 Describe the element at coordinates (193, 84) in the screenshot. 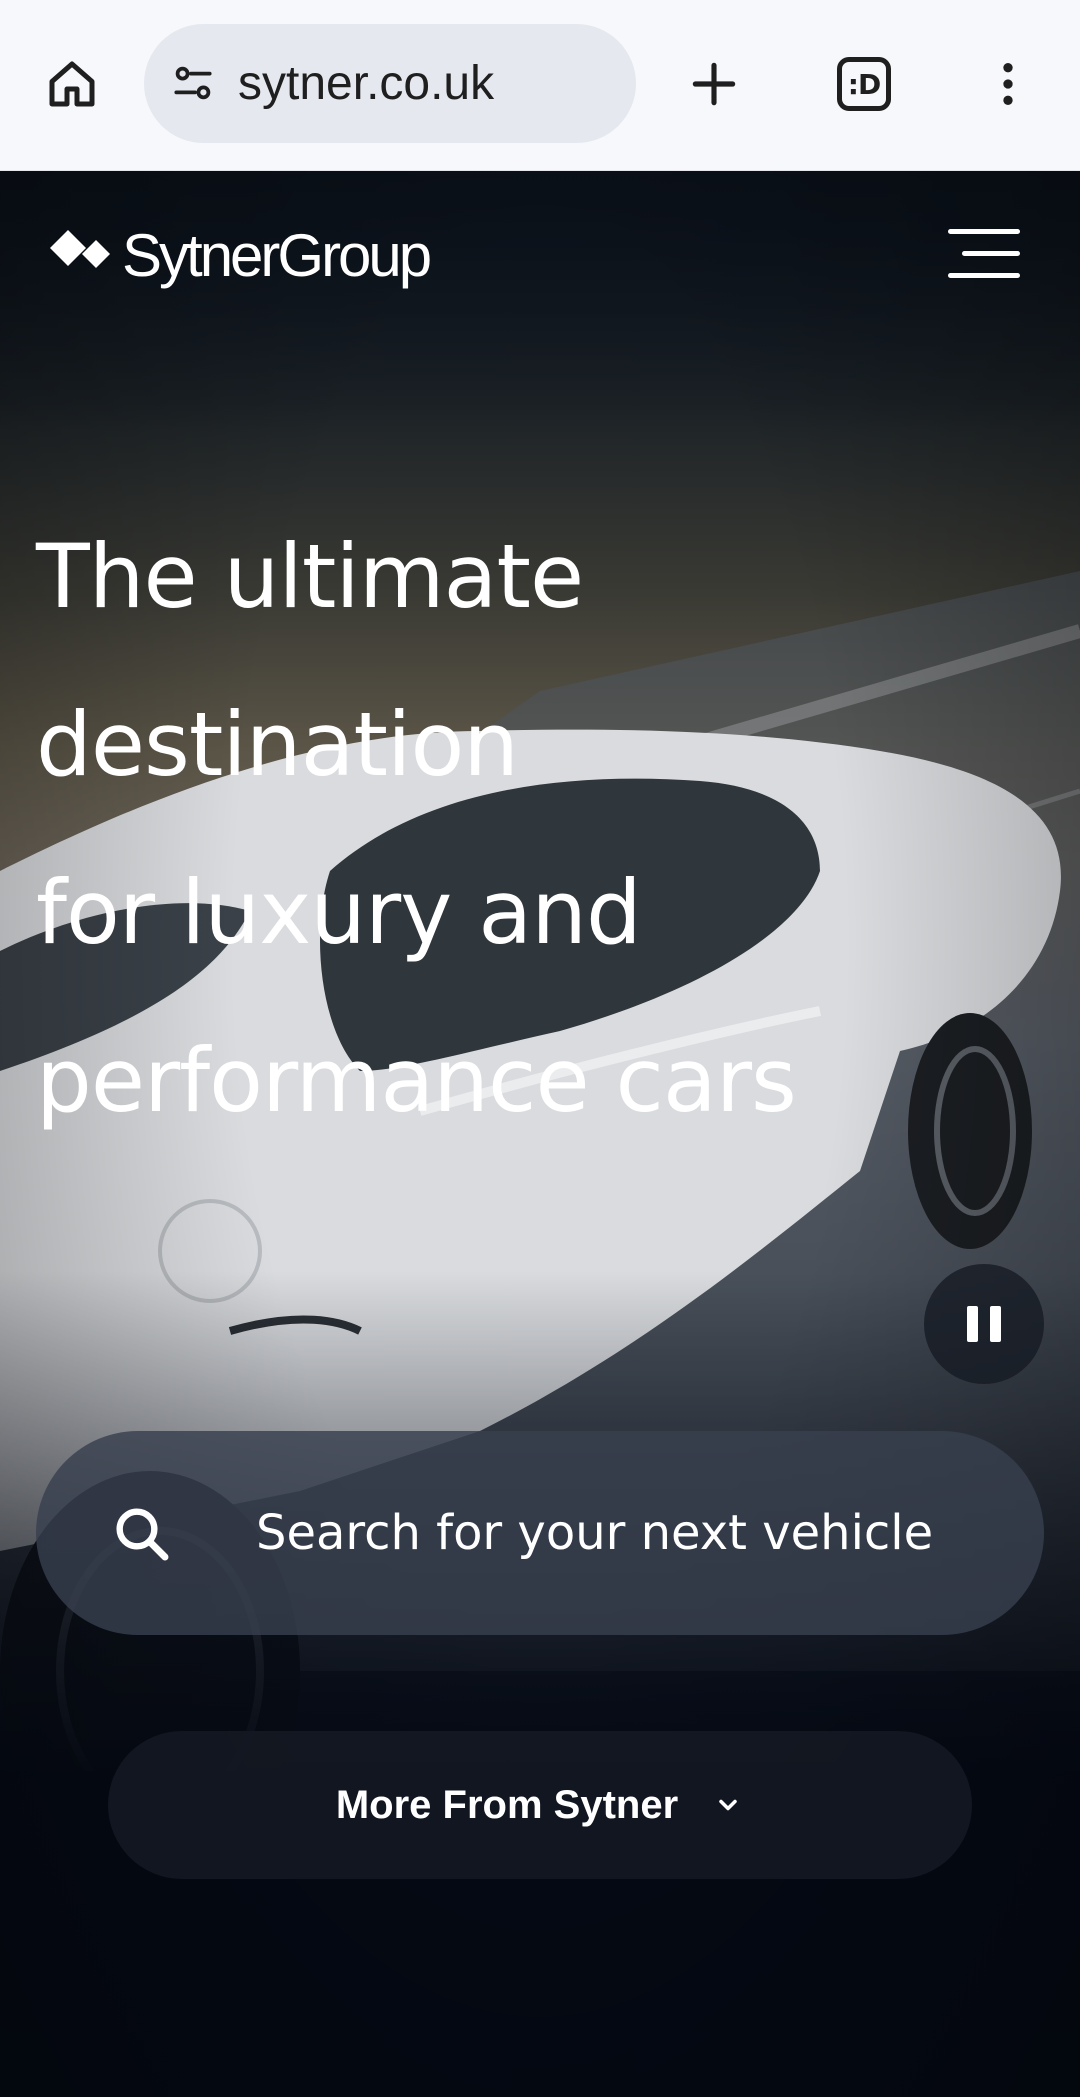

I see `site-settings-icon` at that location.